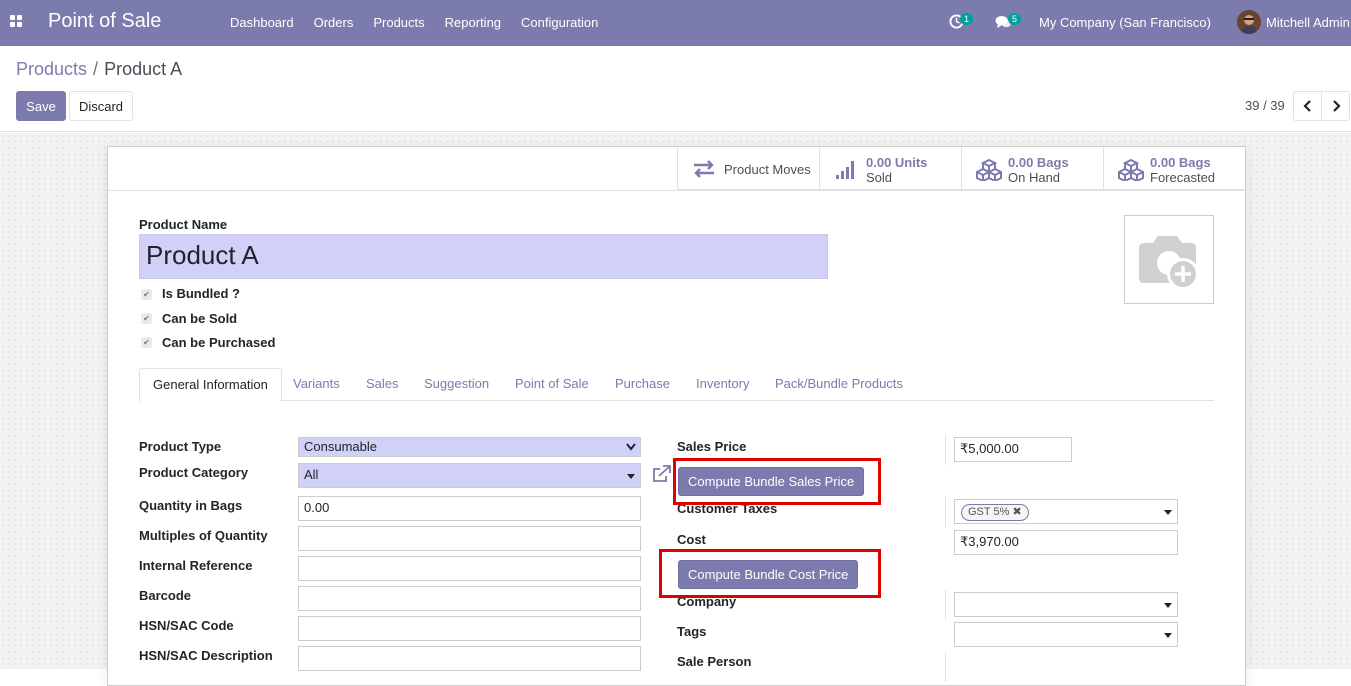 Image resolution: width=1351 pixels, height=686 pixels. I want to click on user-menu: Mitchell Admin, so click(1308, 22).